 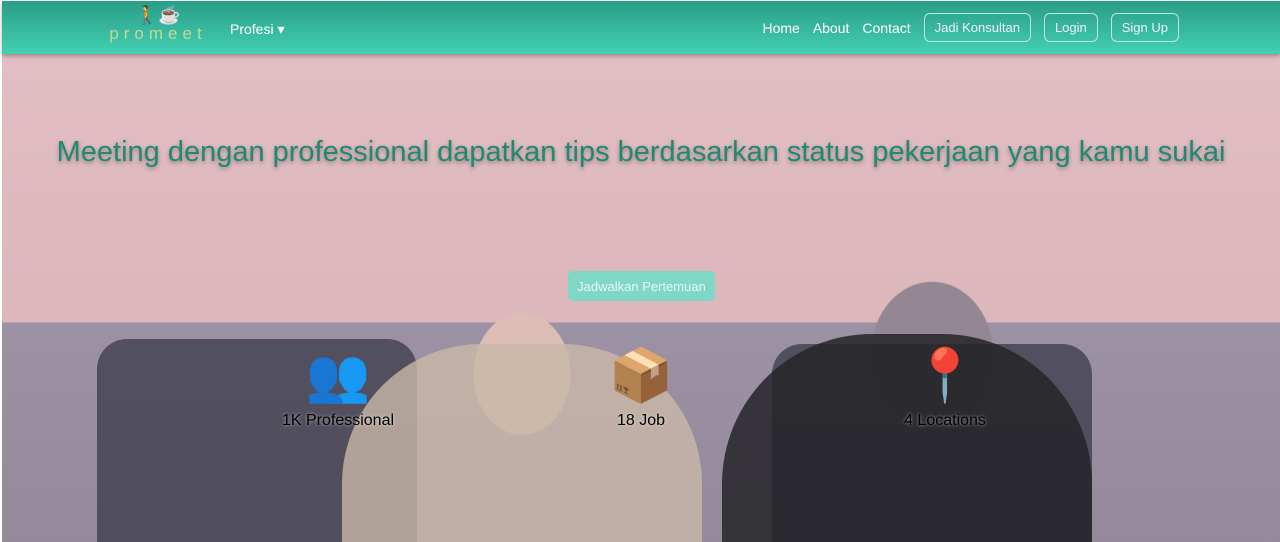 What do you see at coordinates (945, 376) in the screenshot?
I see `map-pin-icon: 📍` at bounding box center [945, 376].